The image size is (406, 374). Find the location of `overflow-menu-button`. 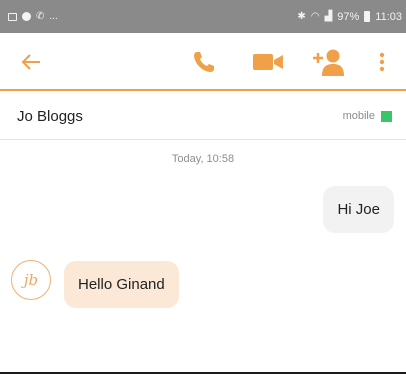

overflow-menu-button is located at coordinates (382, 62).